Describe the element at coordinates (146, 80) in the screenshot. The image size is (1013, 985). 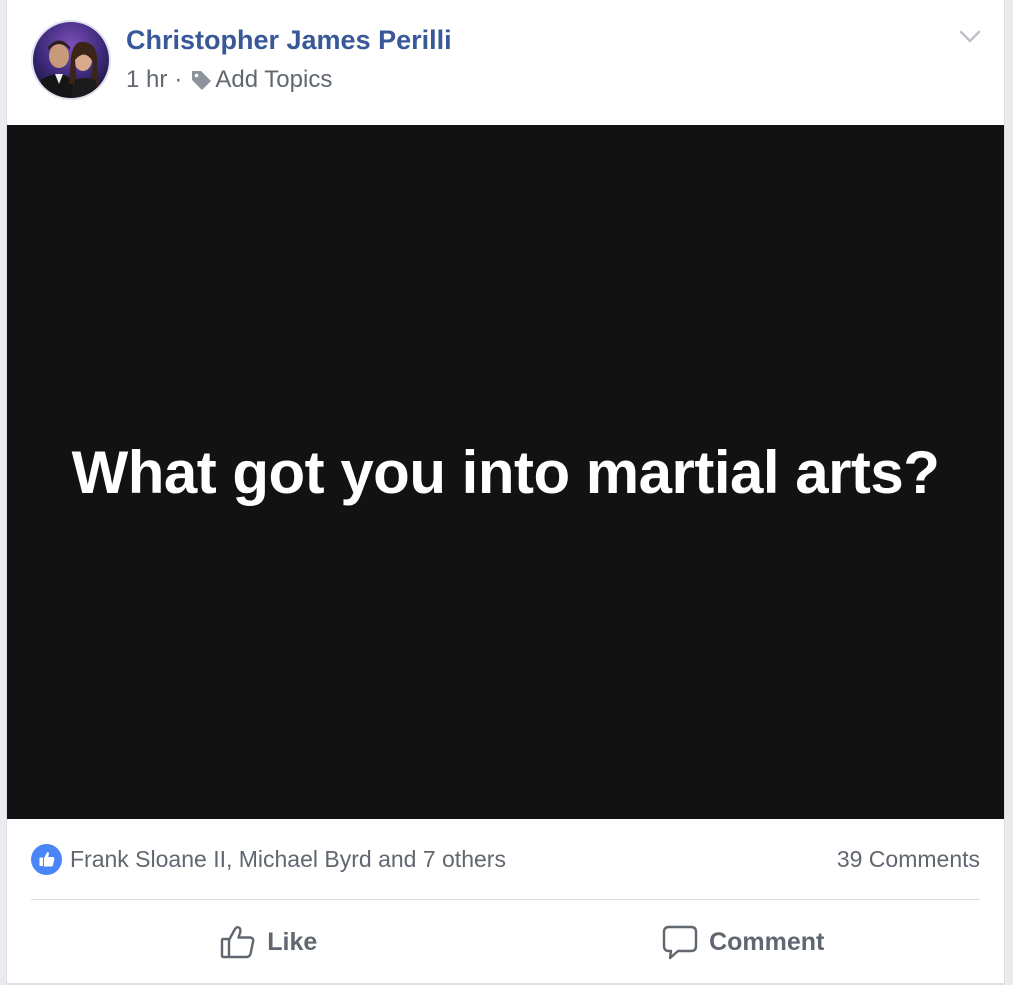
I see `post-timestamp: 1 hr` at that location.